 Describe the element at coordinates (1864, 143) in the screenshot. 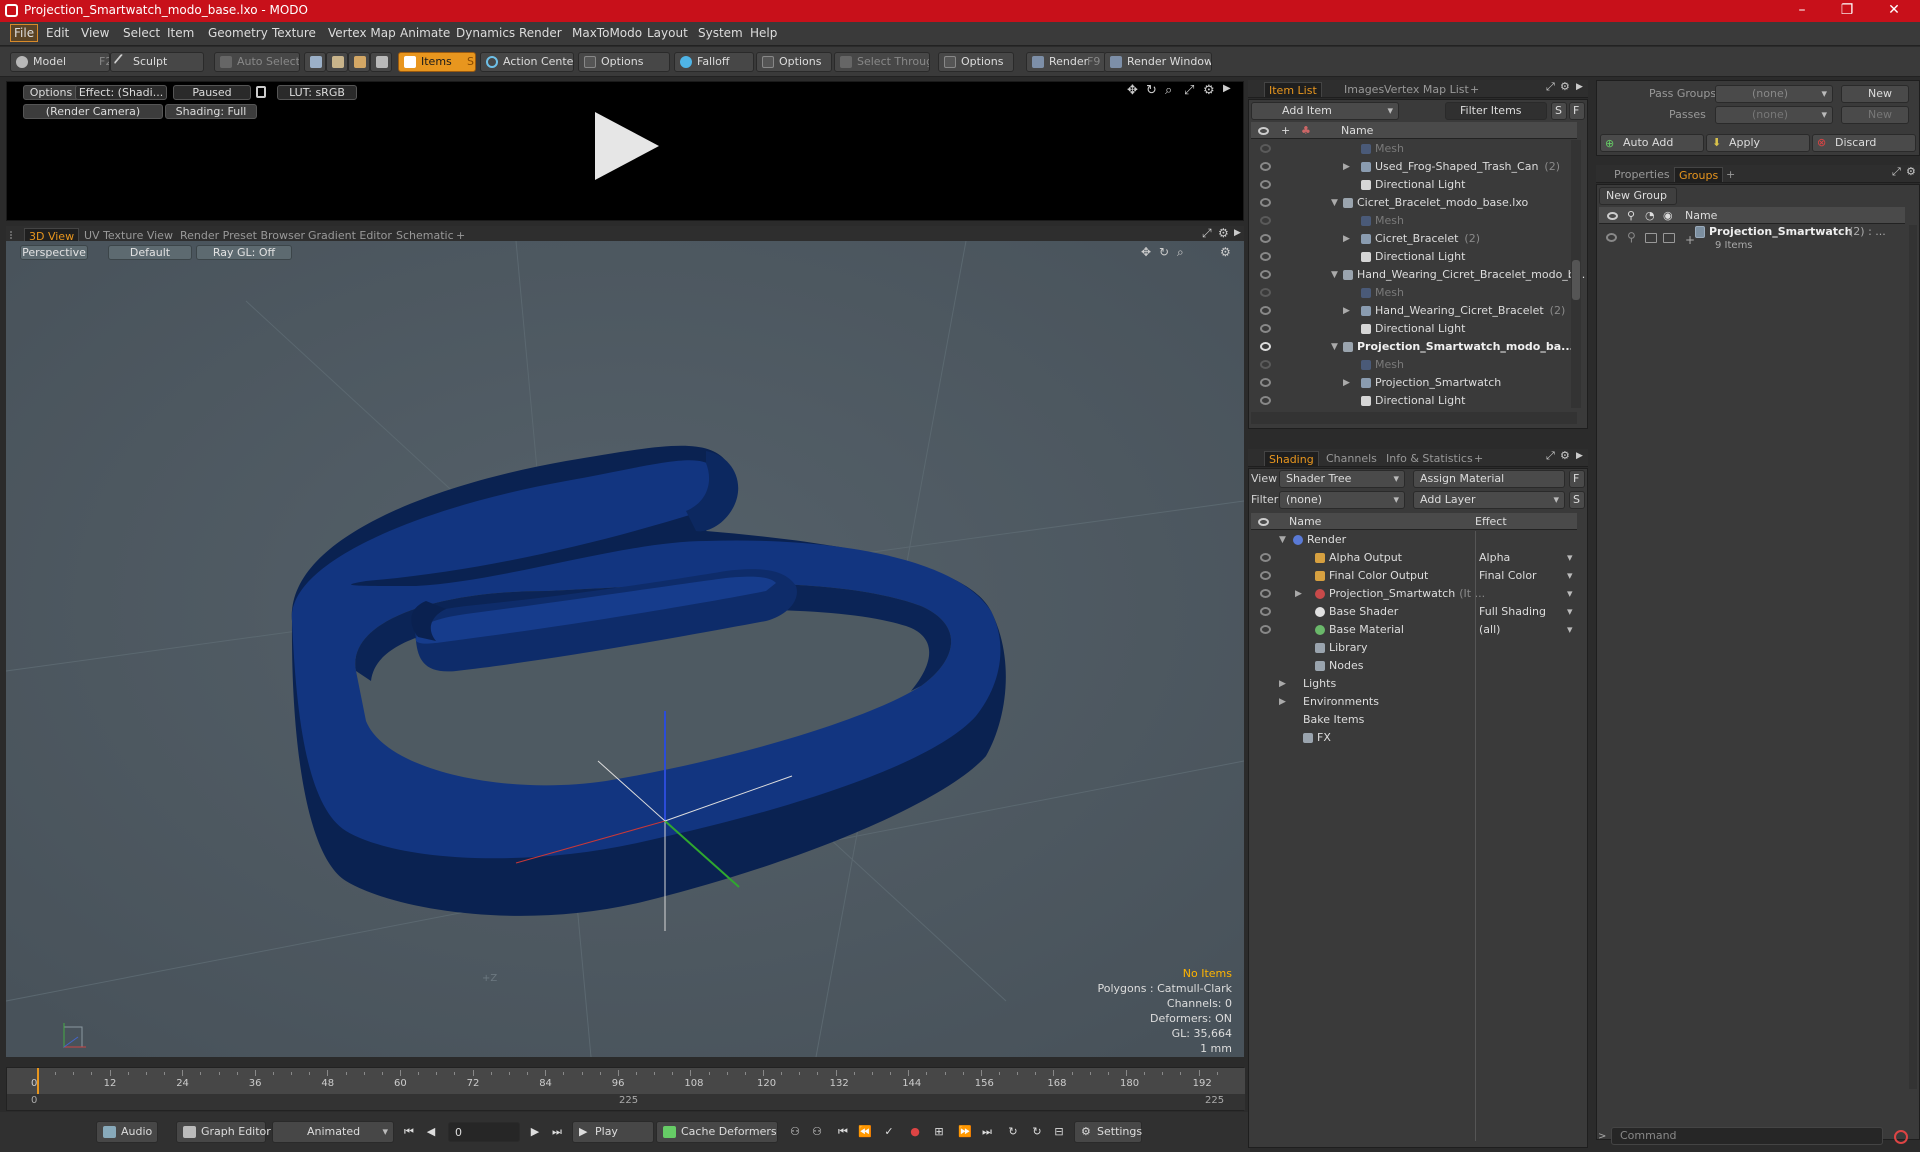

I see `discard-button: ⊗ Discard` at that location.